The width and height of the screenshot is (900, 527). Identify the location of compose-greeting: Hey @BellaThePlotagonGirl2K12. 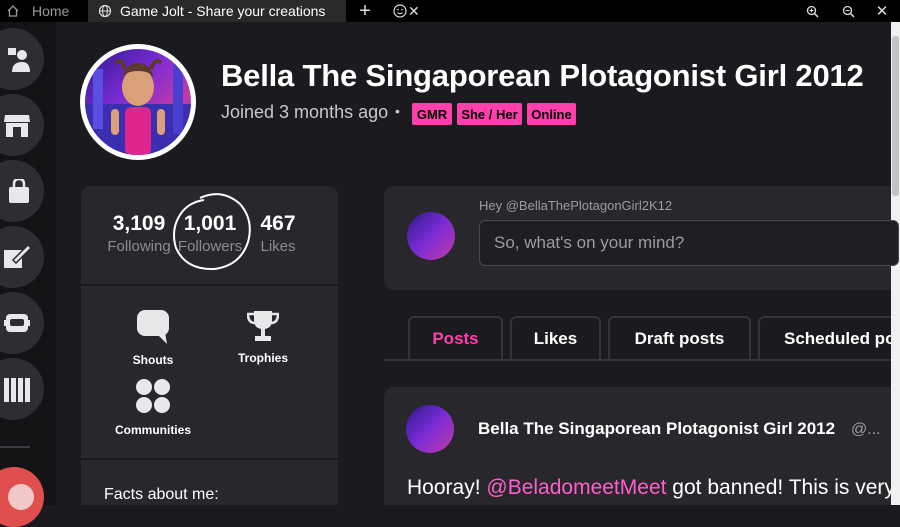
(576, 205).